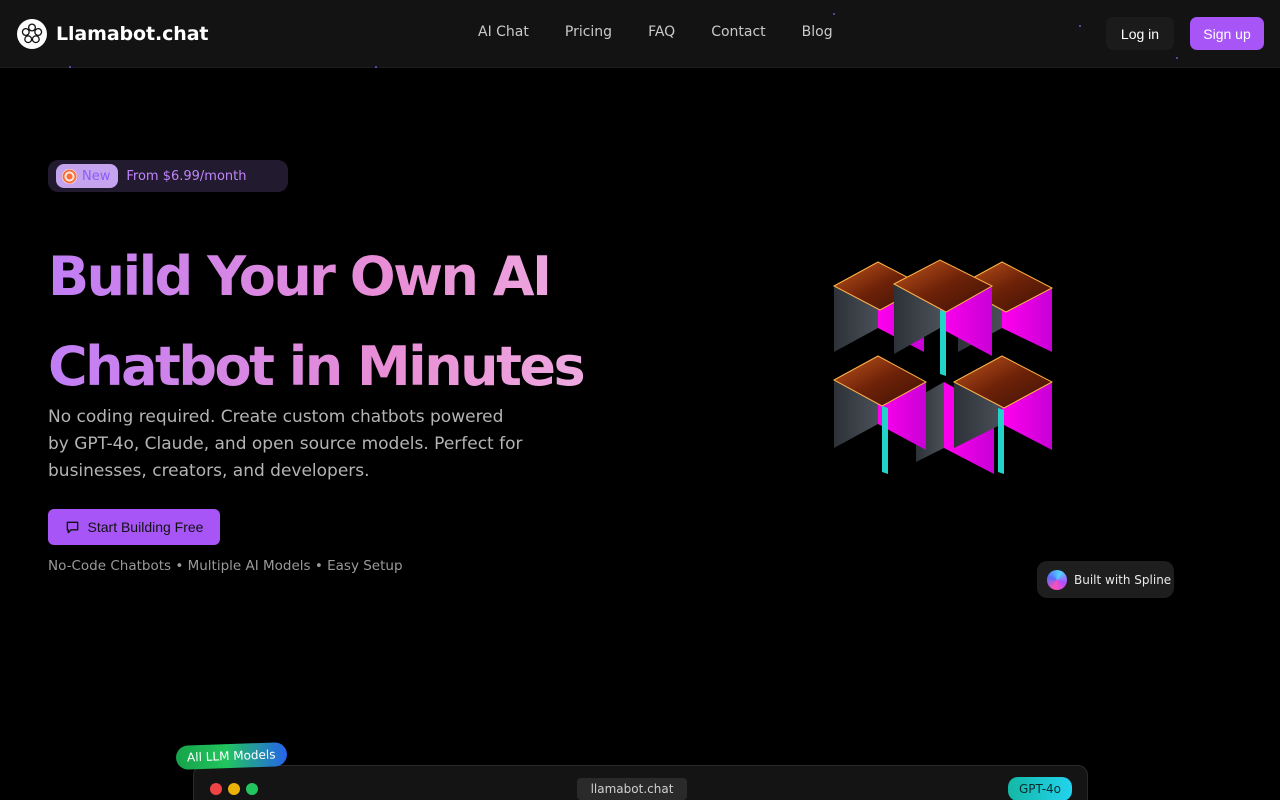 The width and height of the screenshot is (1280, 800). I want to click on chat-bubble-icon, so click(72, 527).